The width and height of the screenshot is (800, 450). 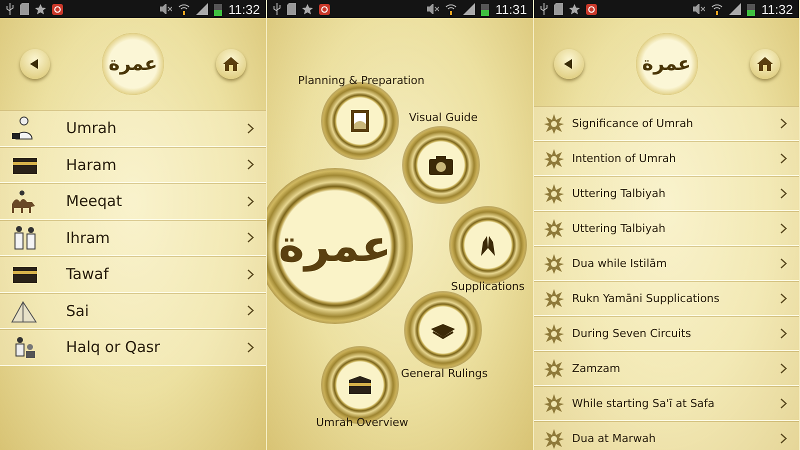 I want to click on topic-list-item: Dua while Istilām, so click(x=666, y=263).